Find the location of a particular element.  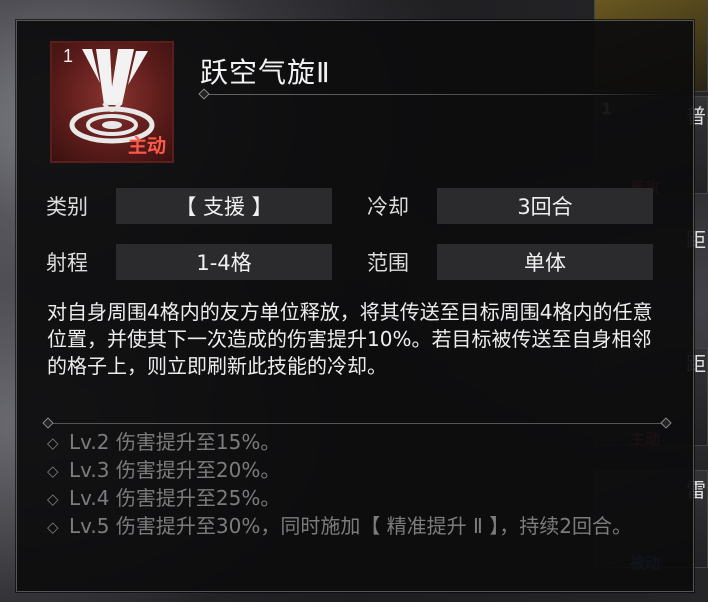

category-value: 【 支援 】 is located at coordinates (224, 206).